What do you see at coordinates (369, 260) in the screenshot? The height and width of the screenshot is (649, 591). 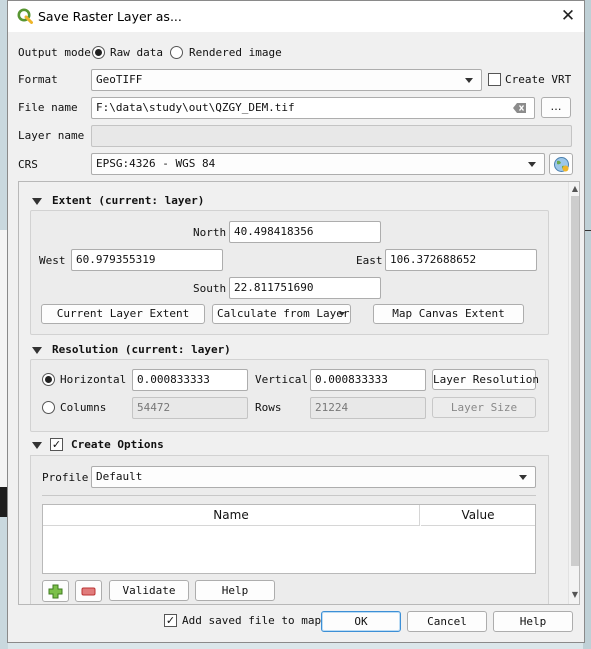 I see `east-label: East` at bounding box center [369, 260].